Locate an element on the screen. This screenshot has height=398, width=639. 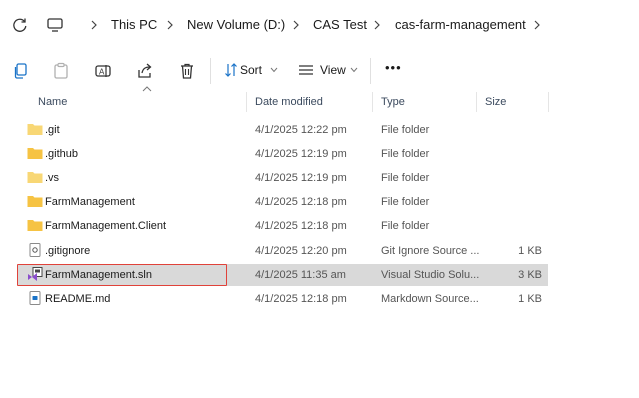
file-name: .gitignore is located at coordinates (68, 251).